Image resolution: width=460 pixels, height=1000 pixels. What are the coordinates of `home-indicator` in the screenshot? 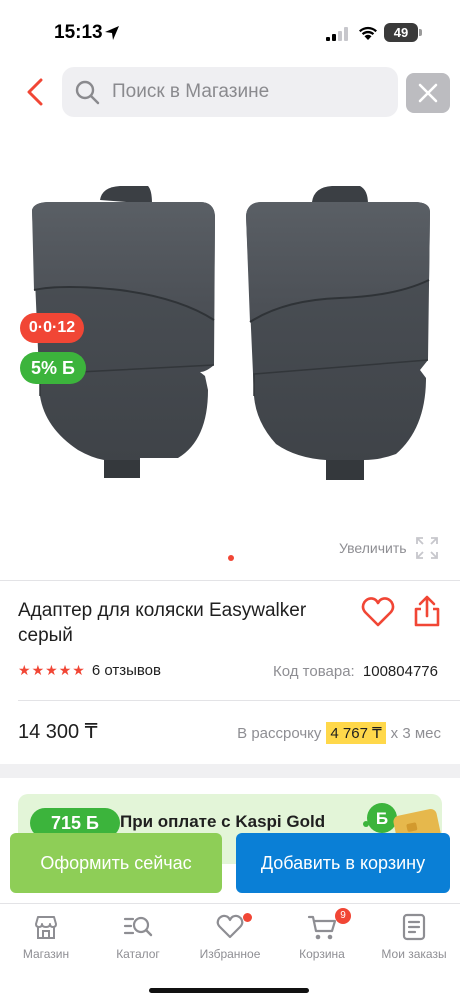 It's located at (229, 990).